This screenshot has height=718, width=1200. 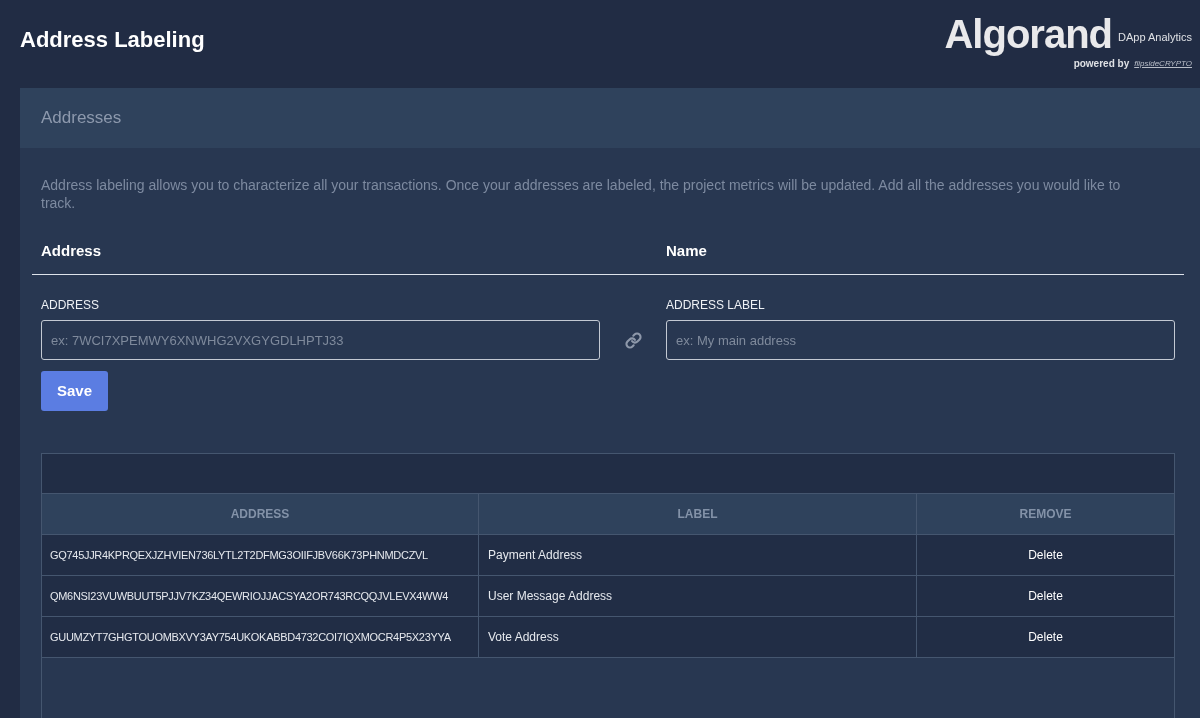 I want to click on form-heading: Name, so click(x=686, y=250).